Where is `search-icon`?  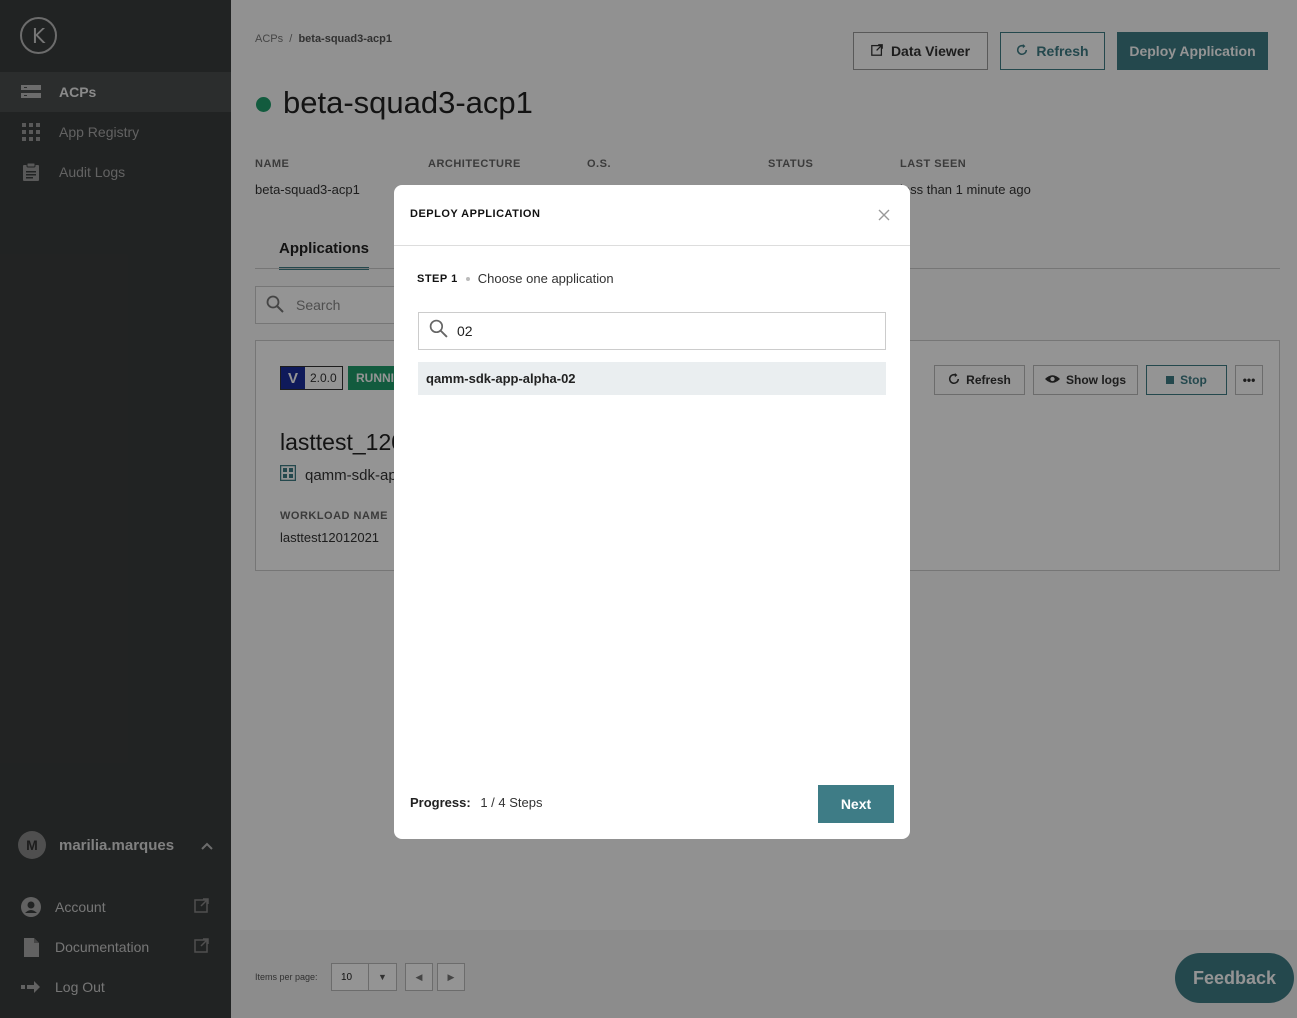
search-icon is located at coordinates (438, 331).